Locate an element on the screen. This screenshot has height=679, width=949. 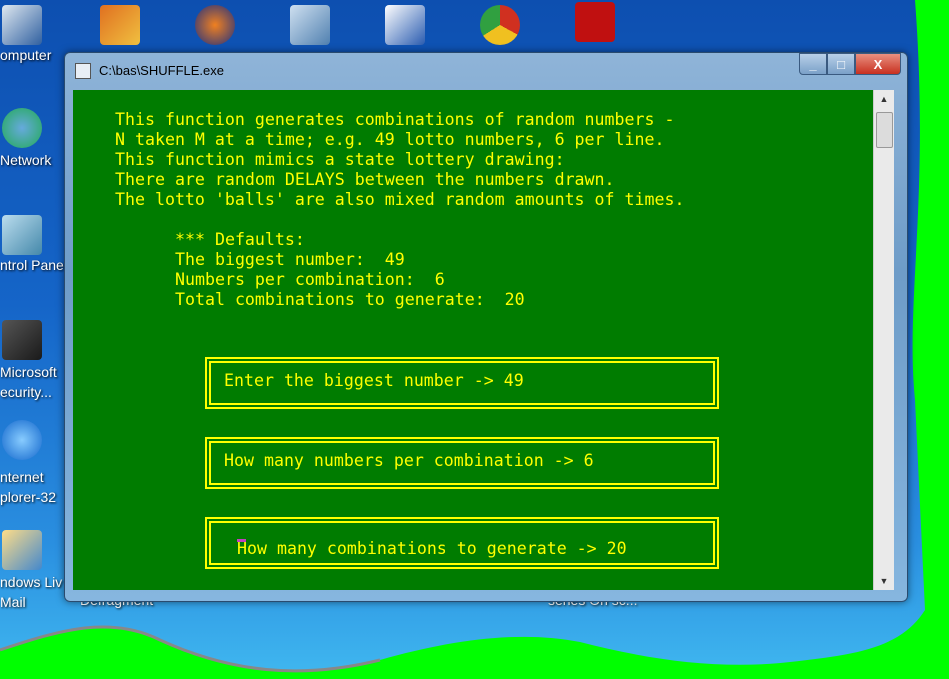
scrollbar-thumb is located at coordinates (884, 130).